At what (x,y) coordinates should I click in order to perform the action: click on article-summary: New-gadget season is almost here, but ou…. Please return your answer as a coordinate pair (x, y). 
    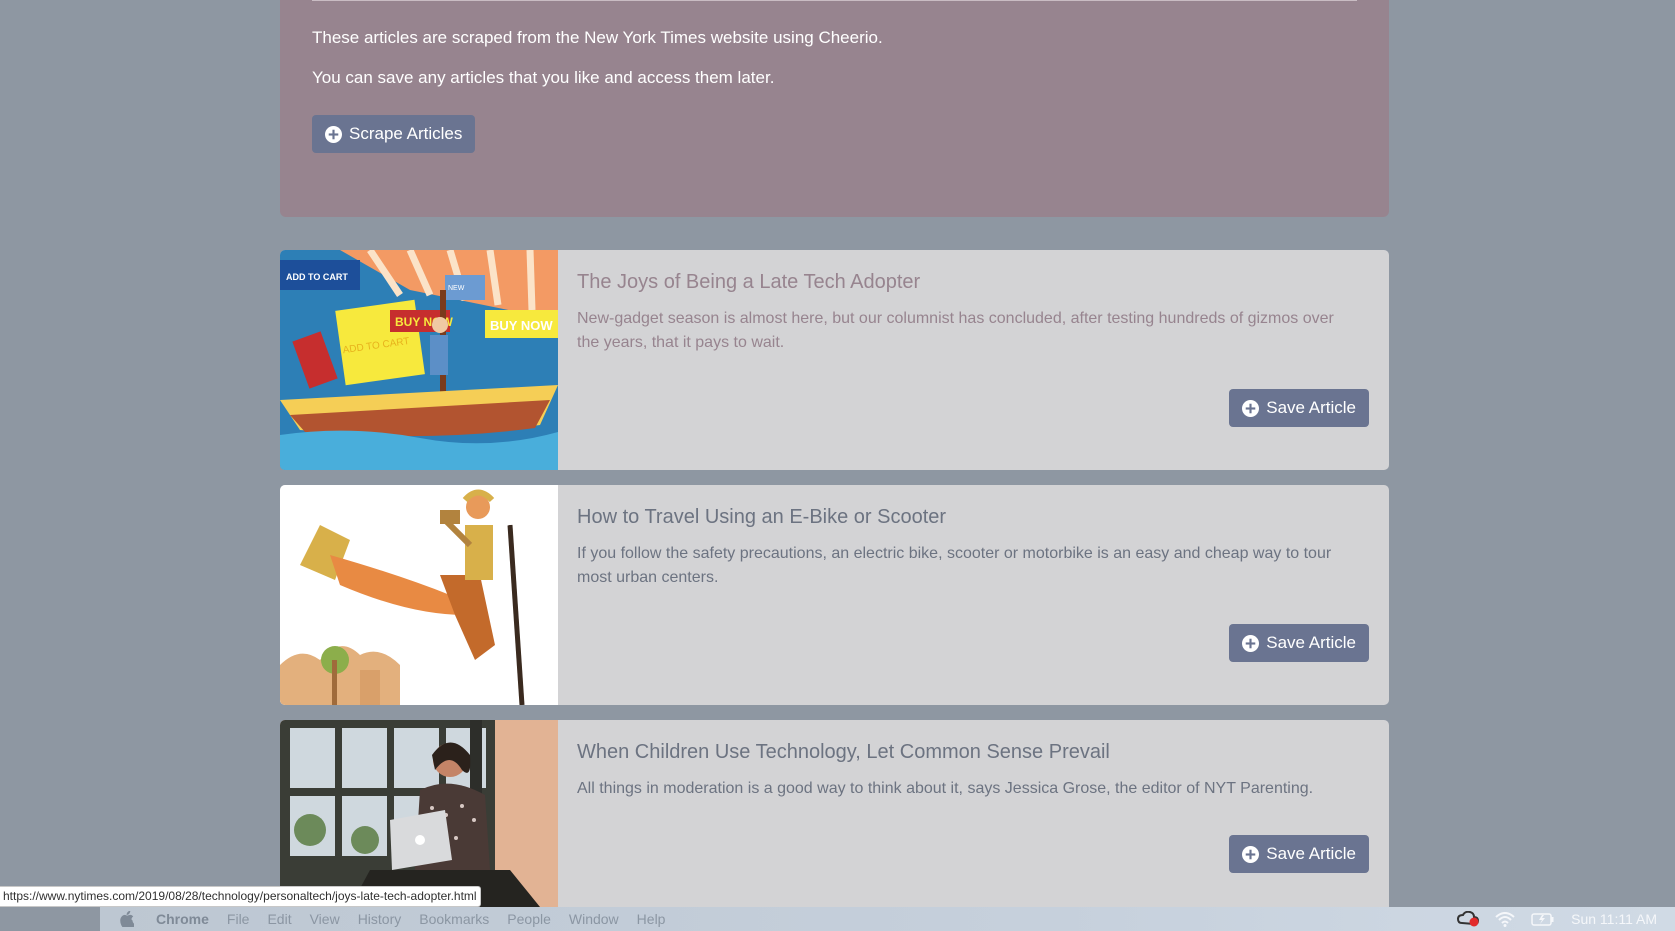
    Looking at the image, I should click on (955, 330).